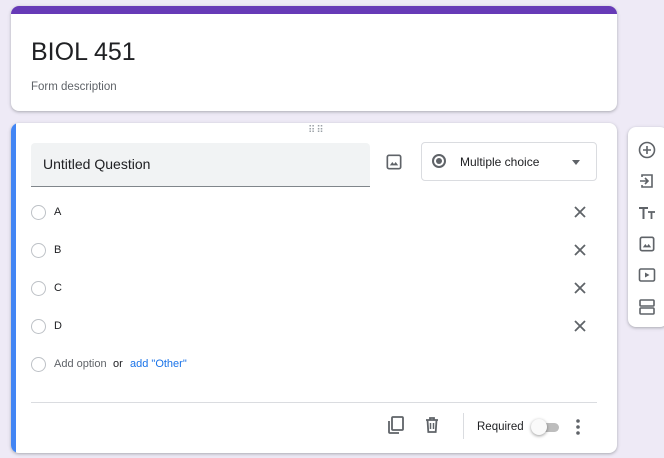  I want to click on add-image-icon, so click(647, 244).